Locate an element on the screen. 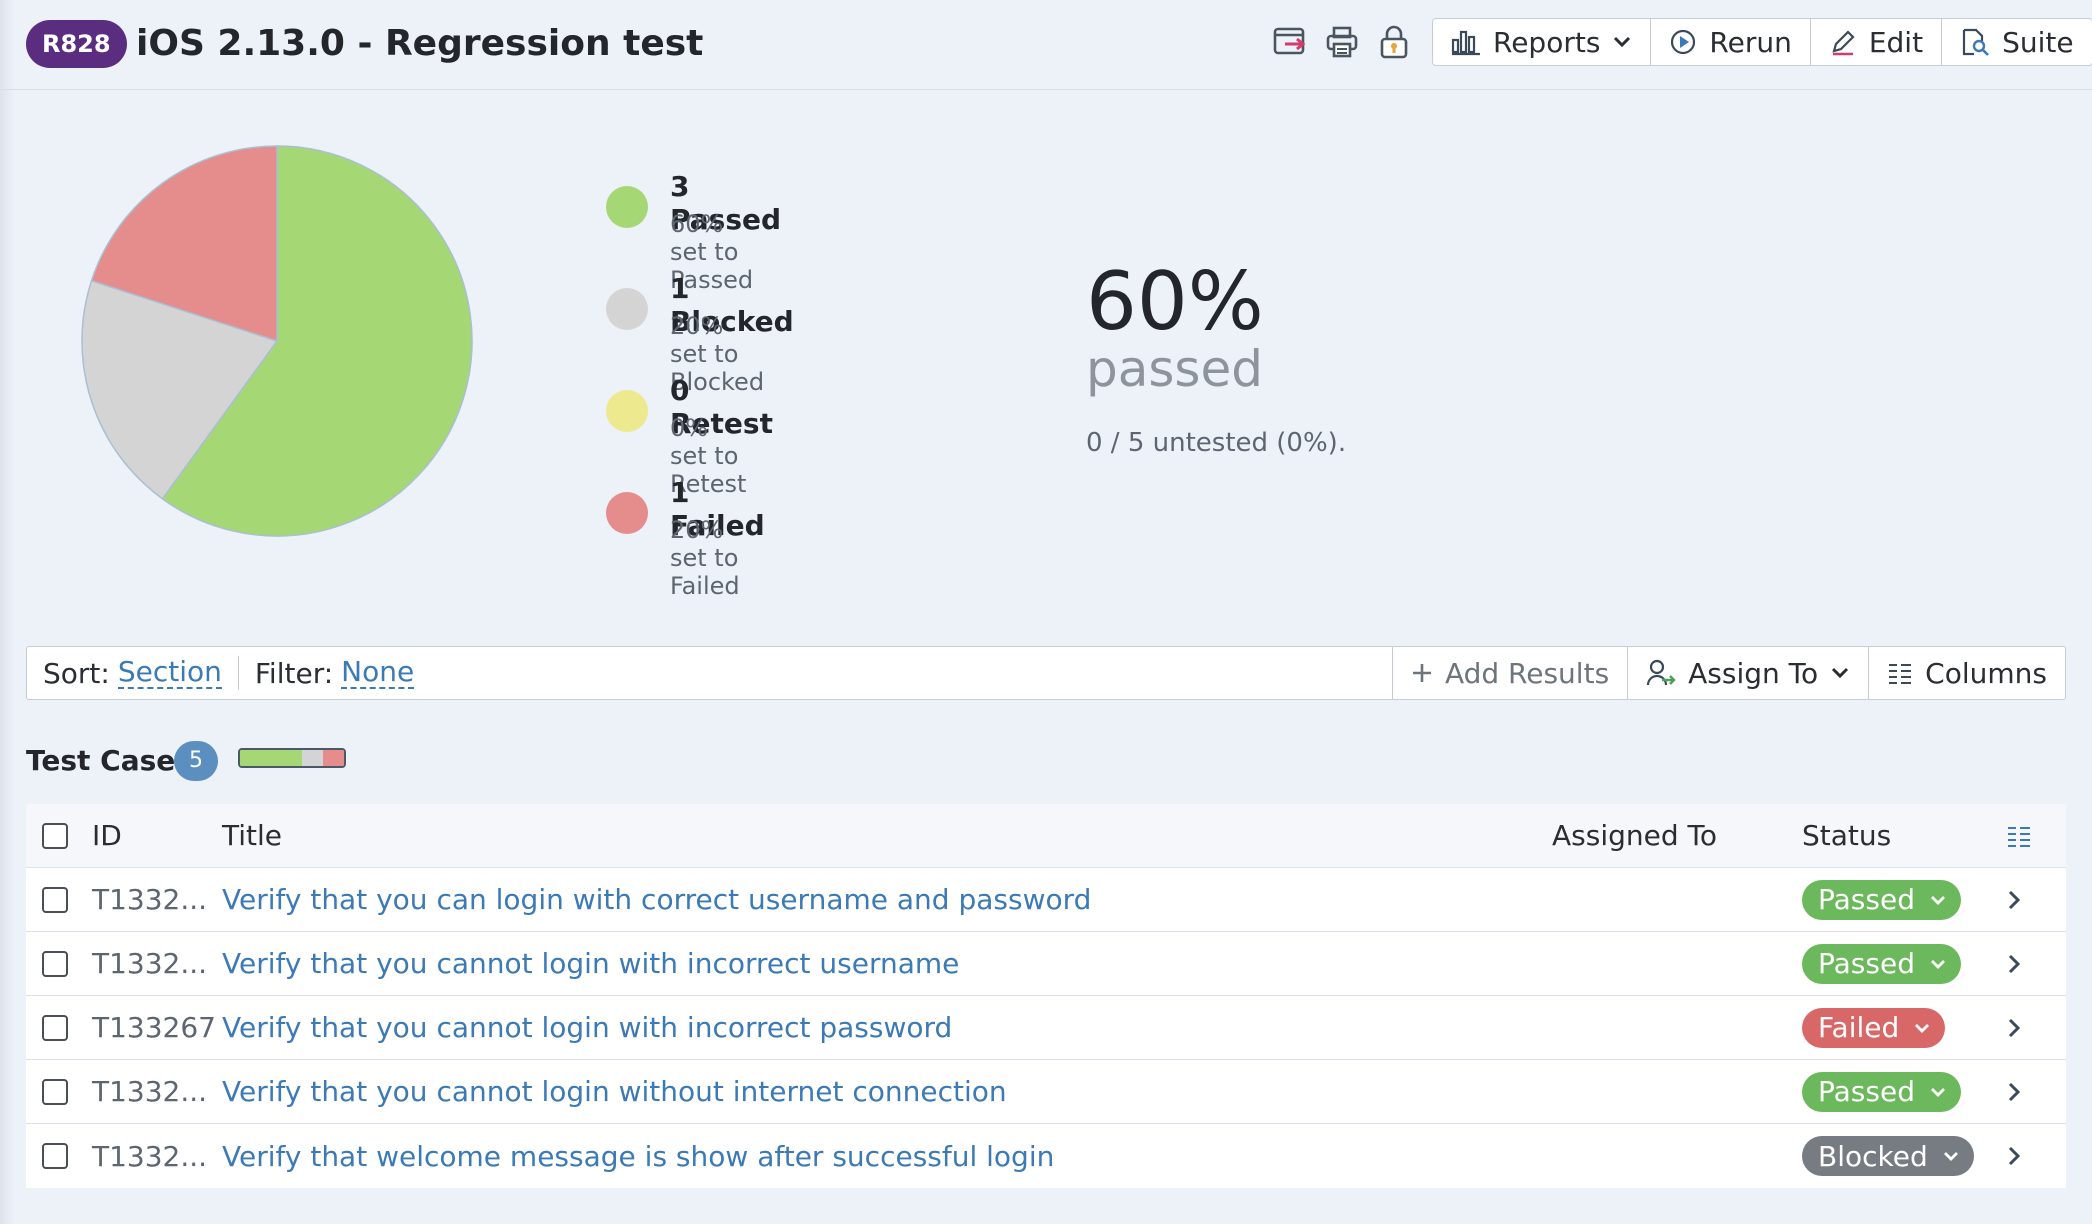 The image size is (2092, 1224). progress-segment-passed is located at coordinates (271, 758).